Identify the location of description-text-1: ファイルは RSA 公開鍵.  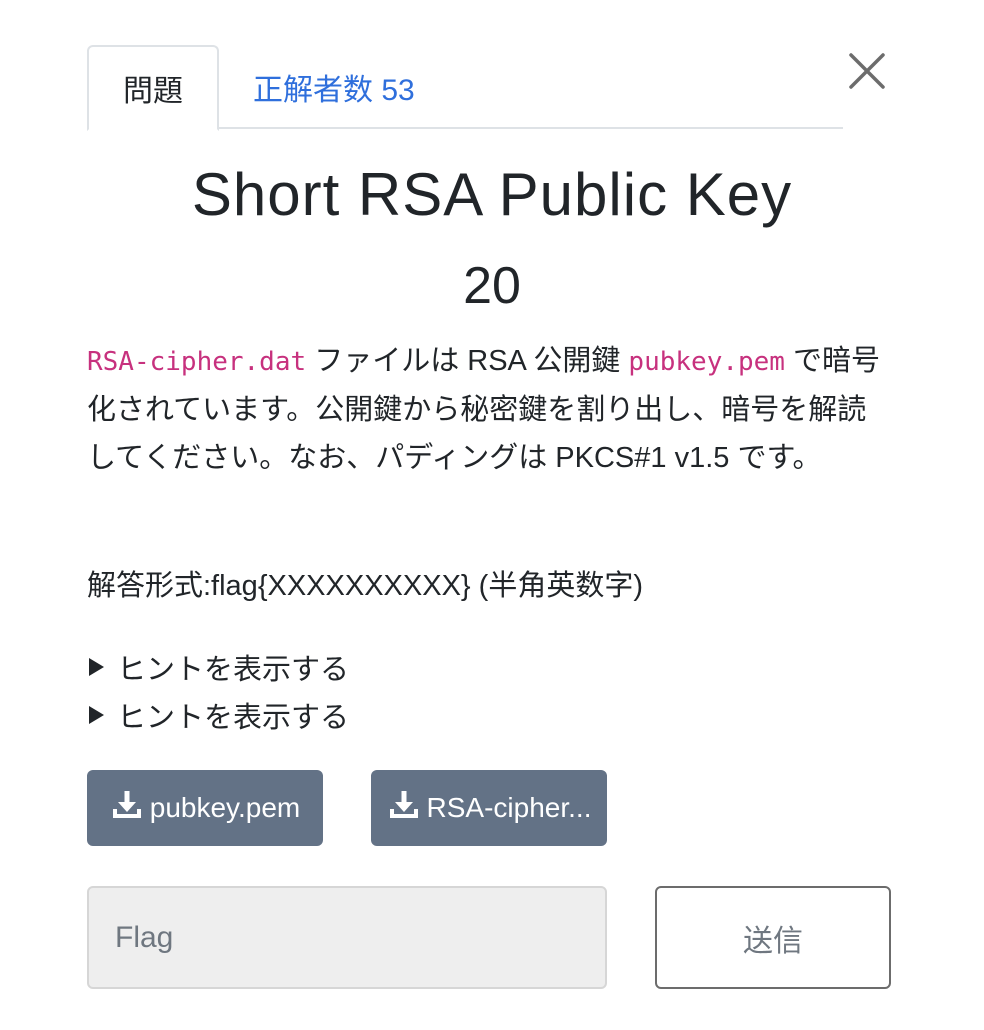
(467, 361).